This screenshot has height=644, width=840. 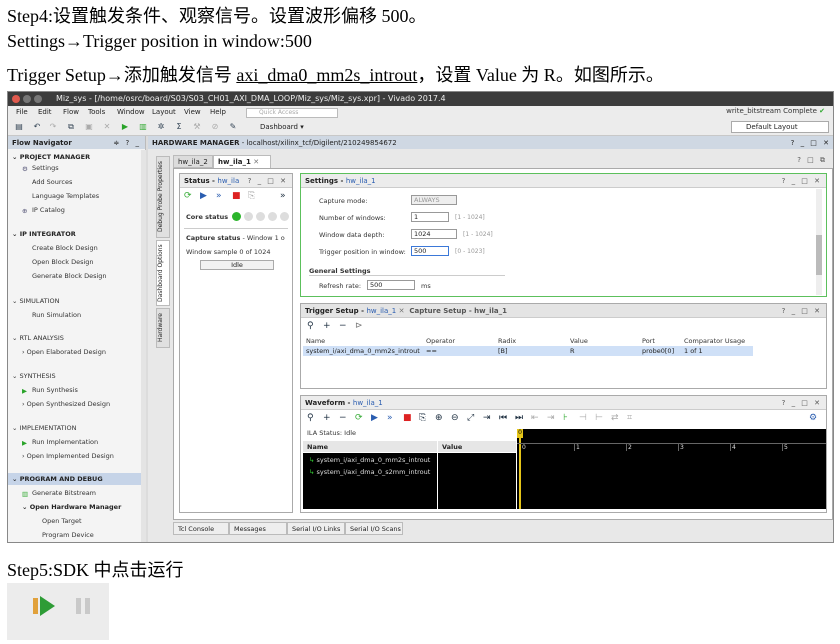 I want to click on flow-item-open-implemented-design: › Open Implemented Design, so click(x=68, y=456).